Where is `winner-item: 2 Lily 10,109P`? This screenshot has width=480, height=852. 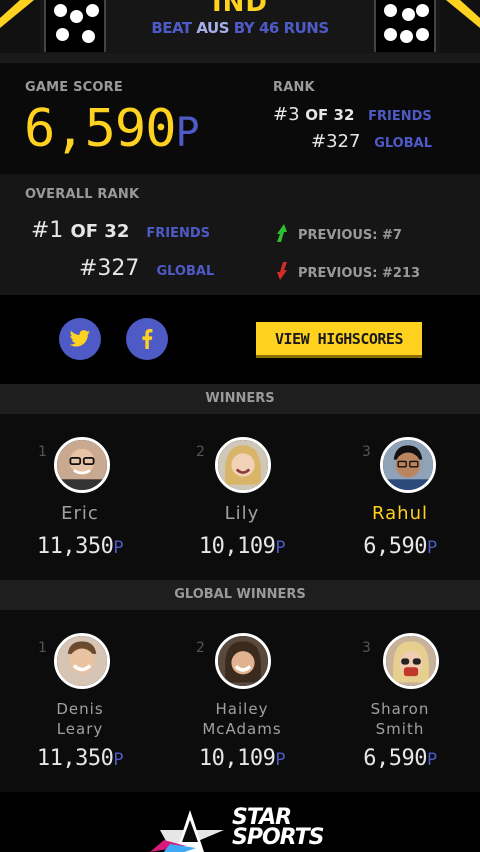 winner-item: 2 Lily 10,109P is located at coordinates (242, 497).